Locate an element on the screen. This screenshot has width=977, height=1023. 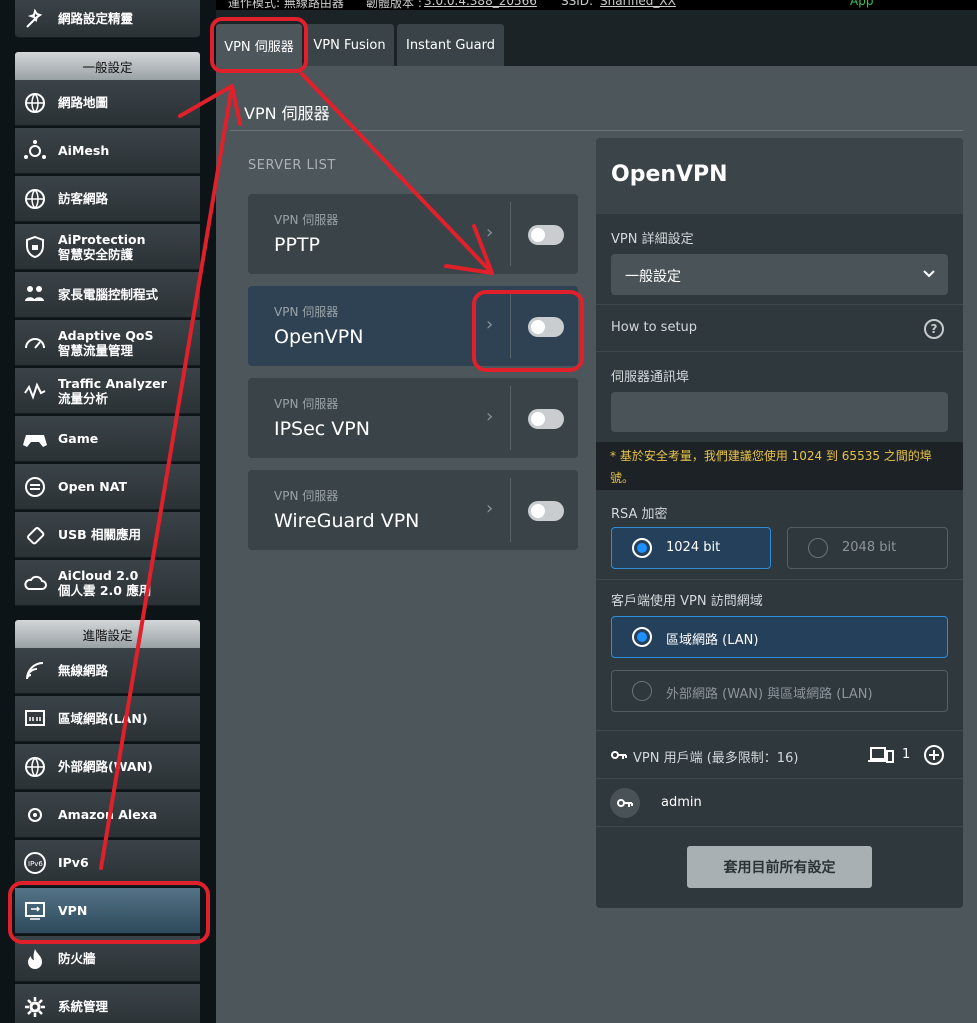
server-card-wireguard: VPN 伺服器 WireGuard VPN › is located at coordinates (413, 510).